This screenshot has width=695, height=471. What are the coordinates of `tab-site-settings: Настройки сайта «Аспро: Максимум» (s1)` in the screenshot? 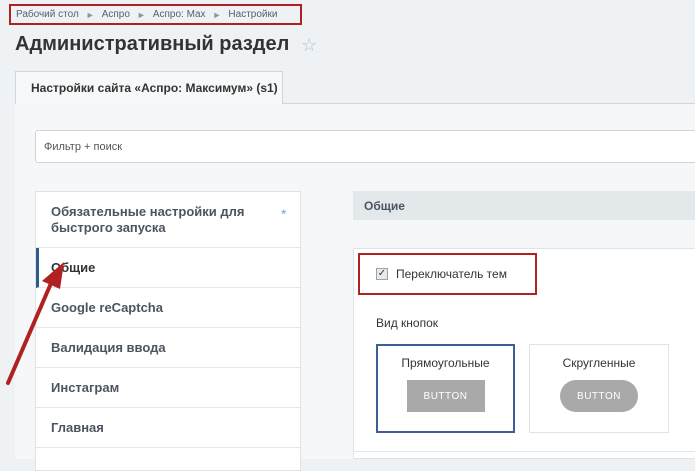 It's located at (149, 87).